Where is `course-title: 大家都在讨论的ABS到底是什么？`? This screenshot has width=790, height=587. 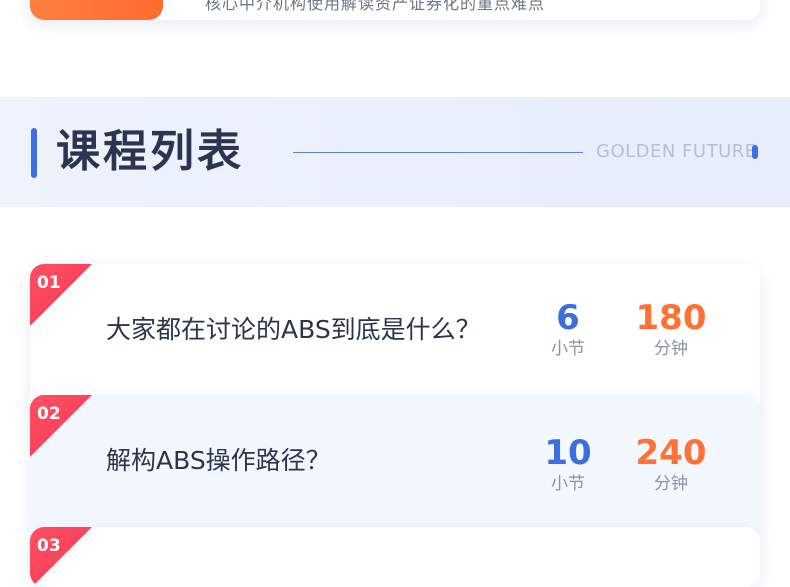 course-title: 大家都在讨论的ABS到底是什么？ is located at coordinates (293, 330).